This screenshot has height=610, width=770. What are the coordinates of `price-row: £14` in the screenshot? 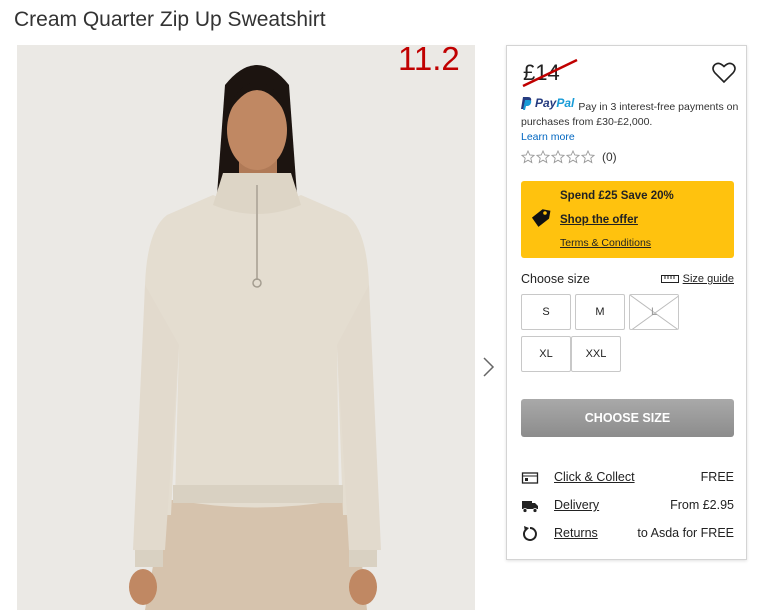 It's located at (628, 73).